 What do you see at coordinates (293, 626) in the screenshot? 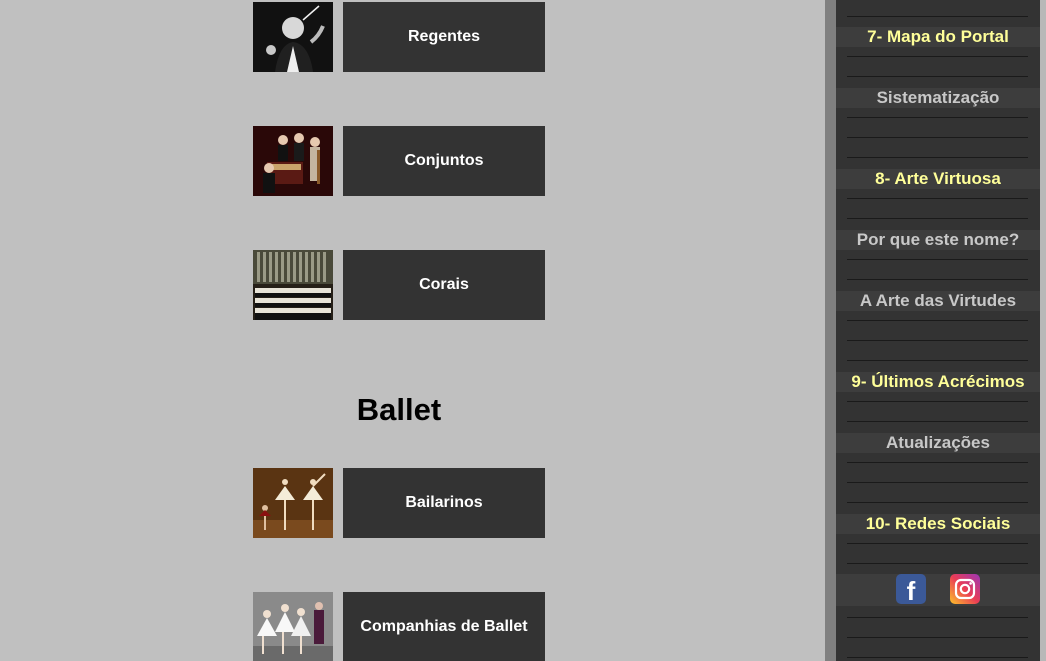
I see `ballet-company-photo` at bounding box center [293, 626].